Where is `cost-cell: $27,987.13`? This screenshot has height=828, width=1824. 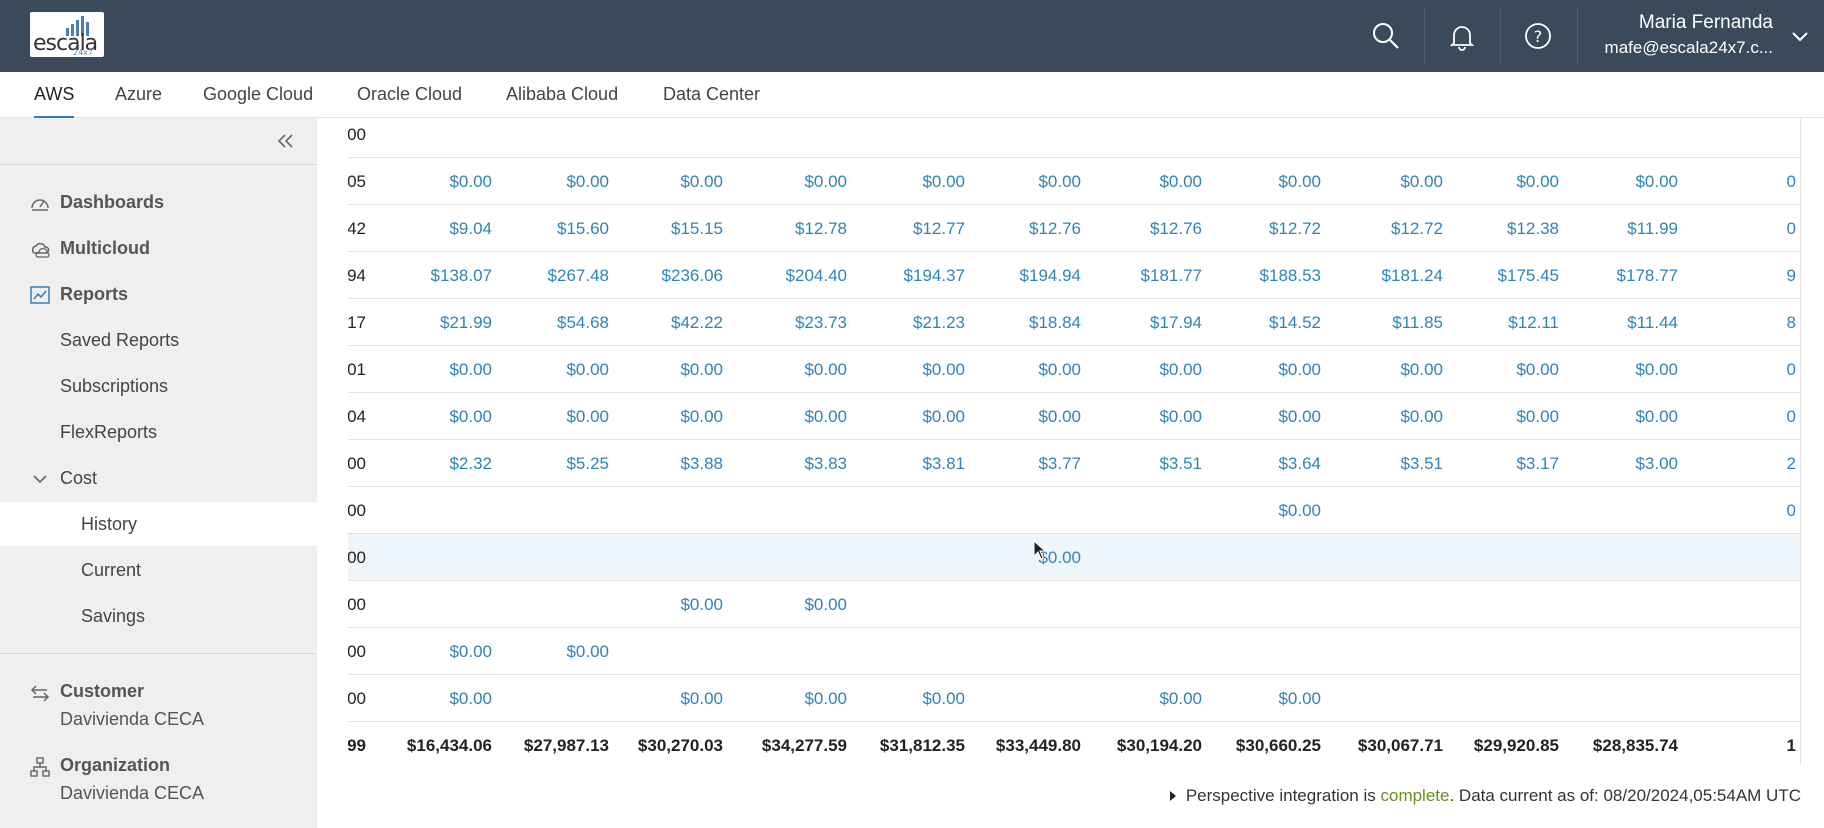
cost-cell: $27,987.13 is located at coordinates (554, 743).